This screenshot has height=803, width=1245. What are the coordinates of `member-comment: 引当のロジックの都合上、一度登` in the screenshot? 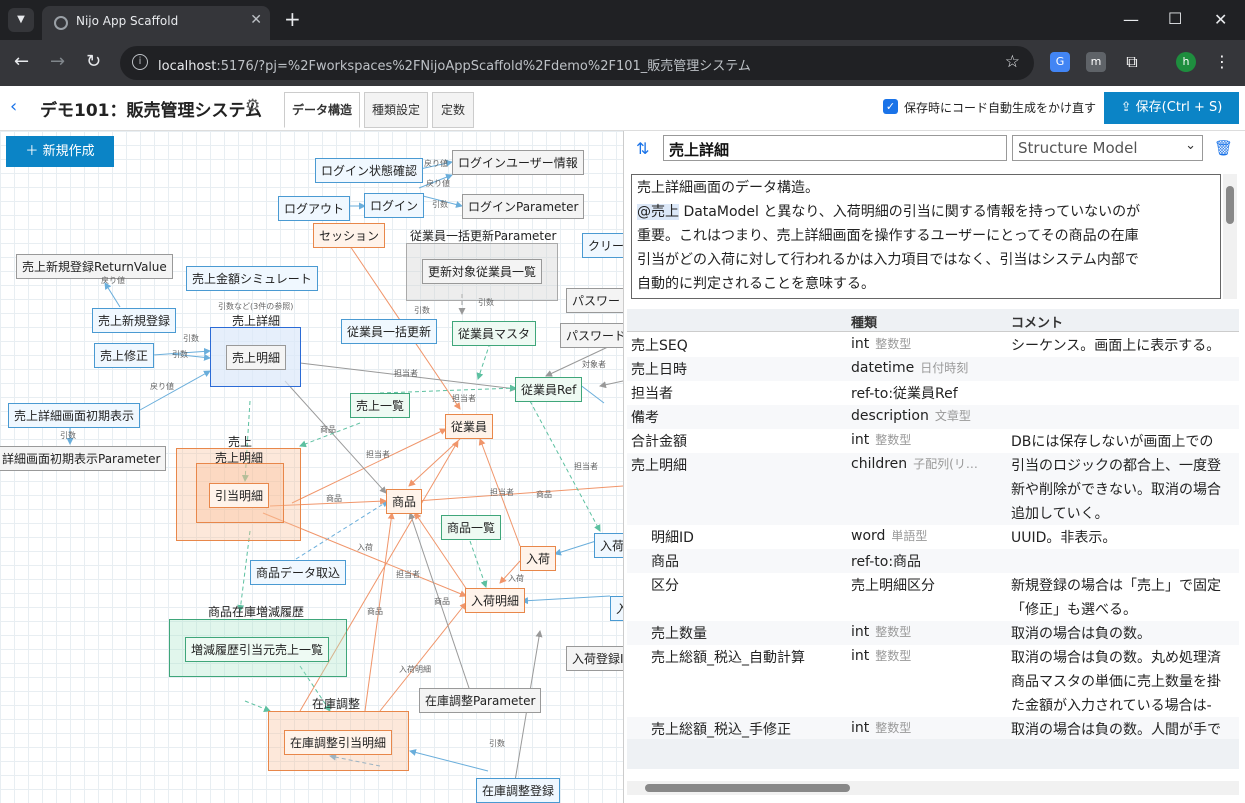 It's located at (1116, 465).